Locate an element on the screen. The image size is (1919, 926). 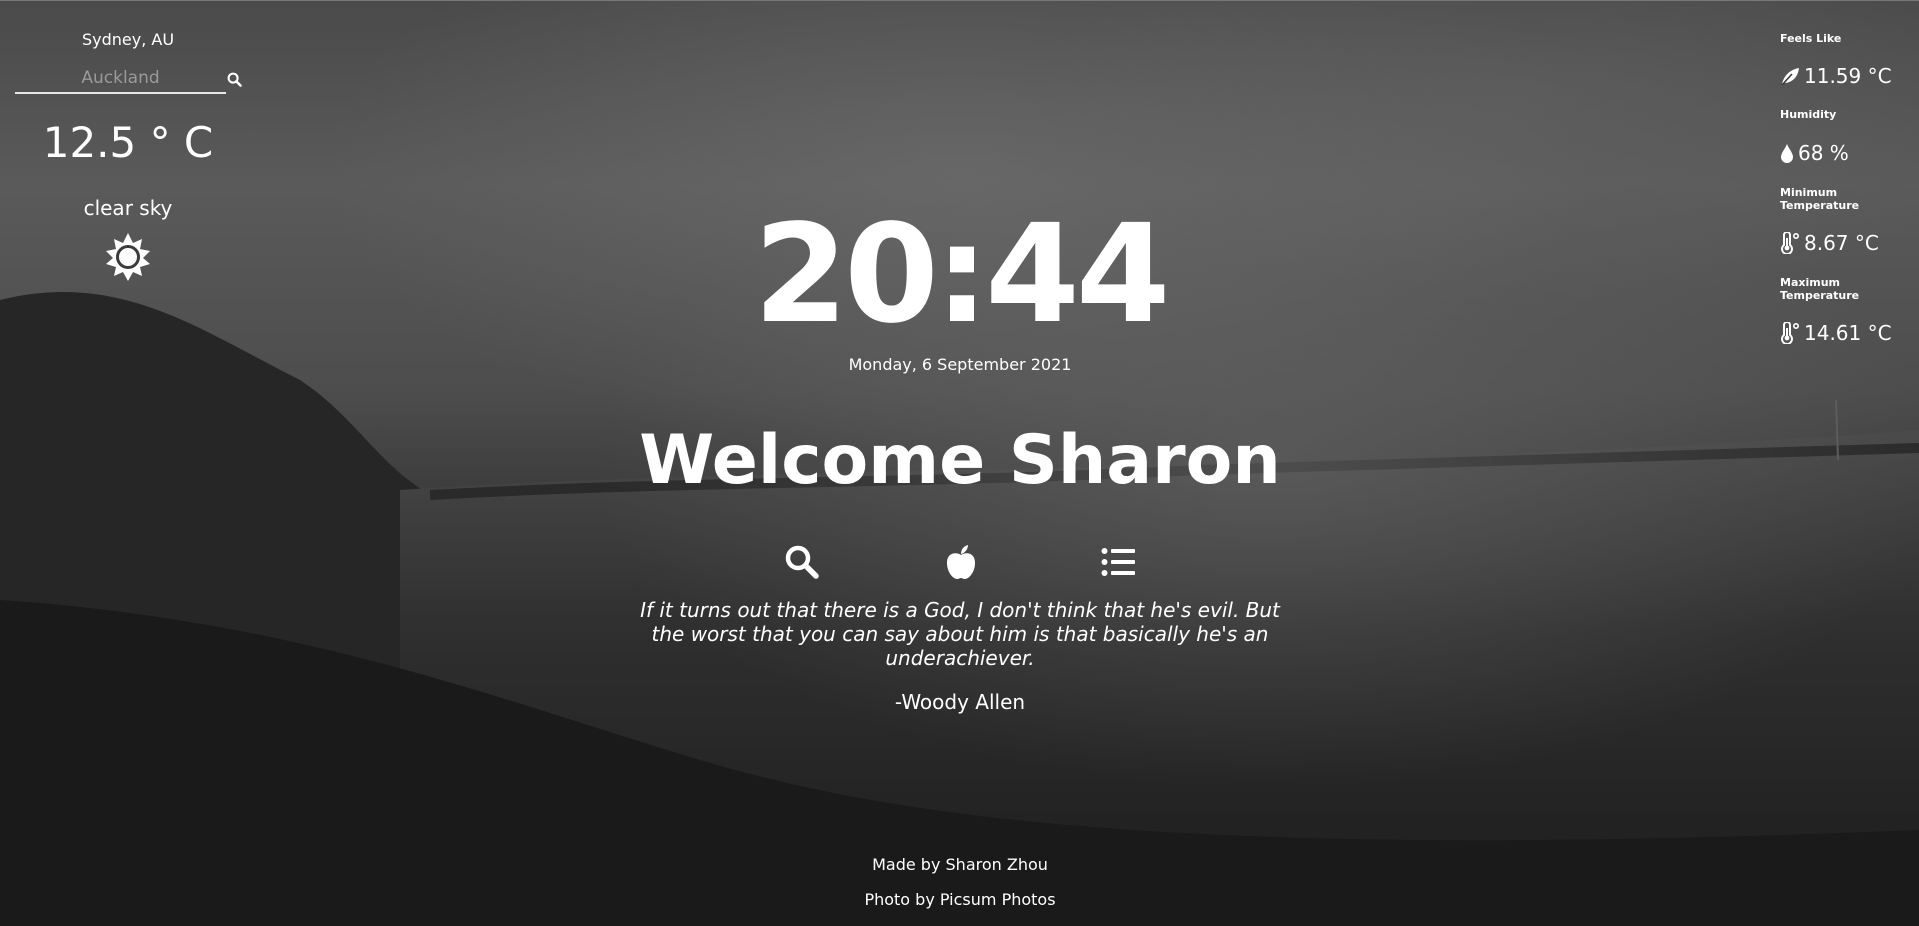
max-temp-text: 14.61 °C is located at coordinates (1848, 333).